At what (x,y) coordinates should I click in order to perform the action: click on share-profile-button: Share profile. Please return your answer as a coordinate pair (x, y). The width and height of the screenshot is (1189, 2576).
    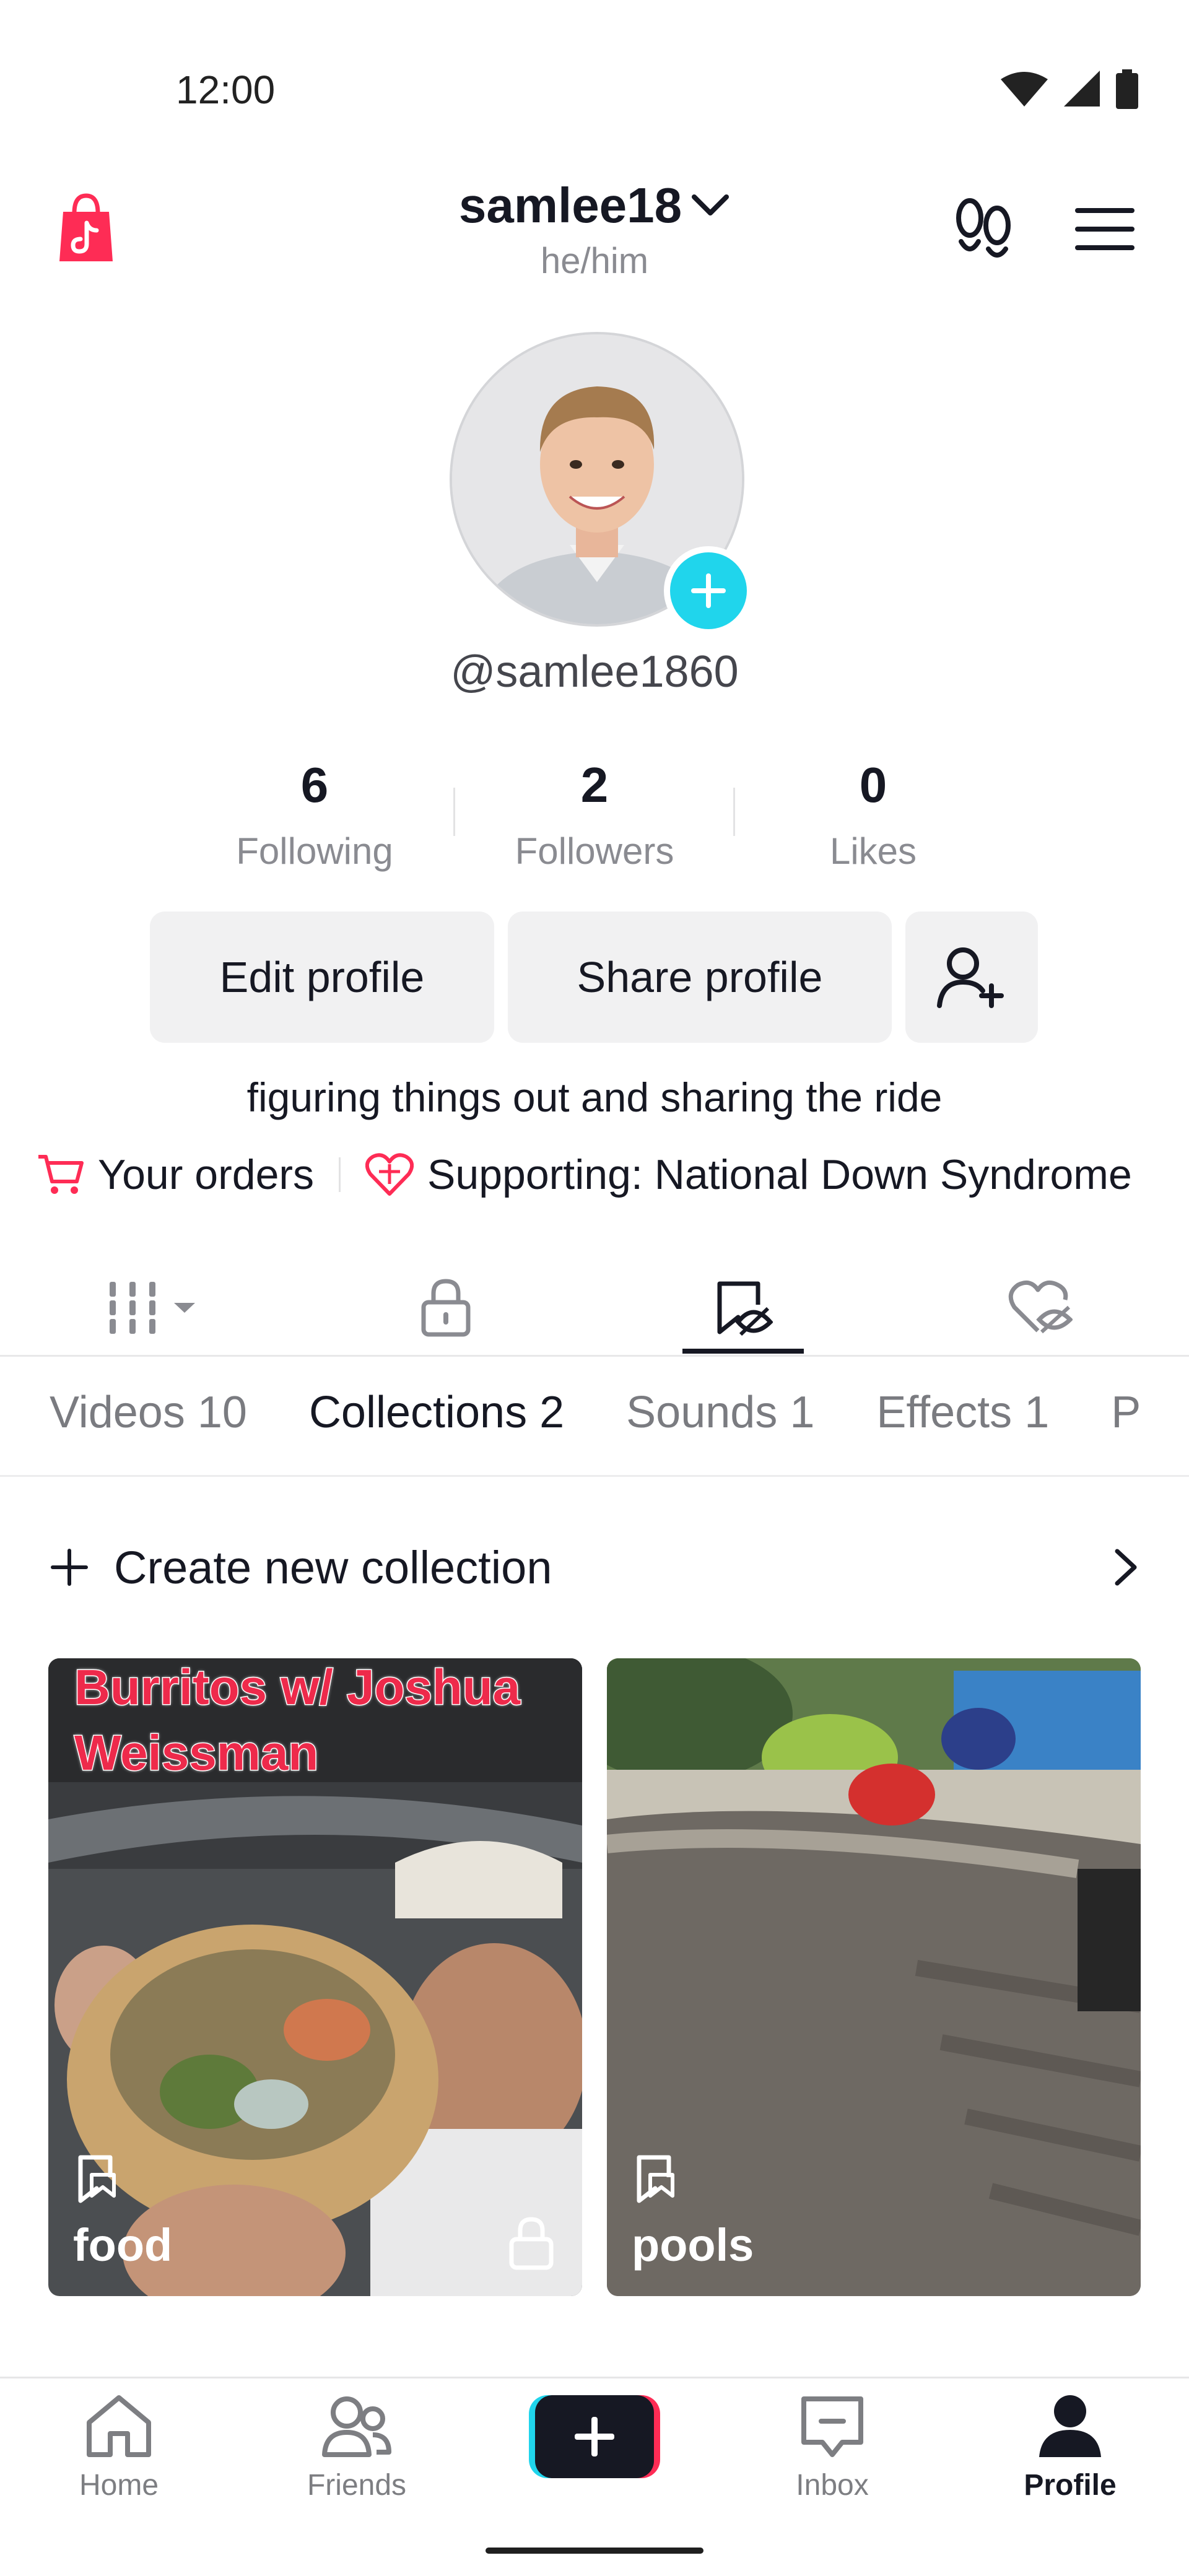
    Looking at the image, I should click on (700, 977).